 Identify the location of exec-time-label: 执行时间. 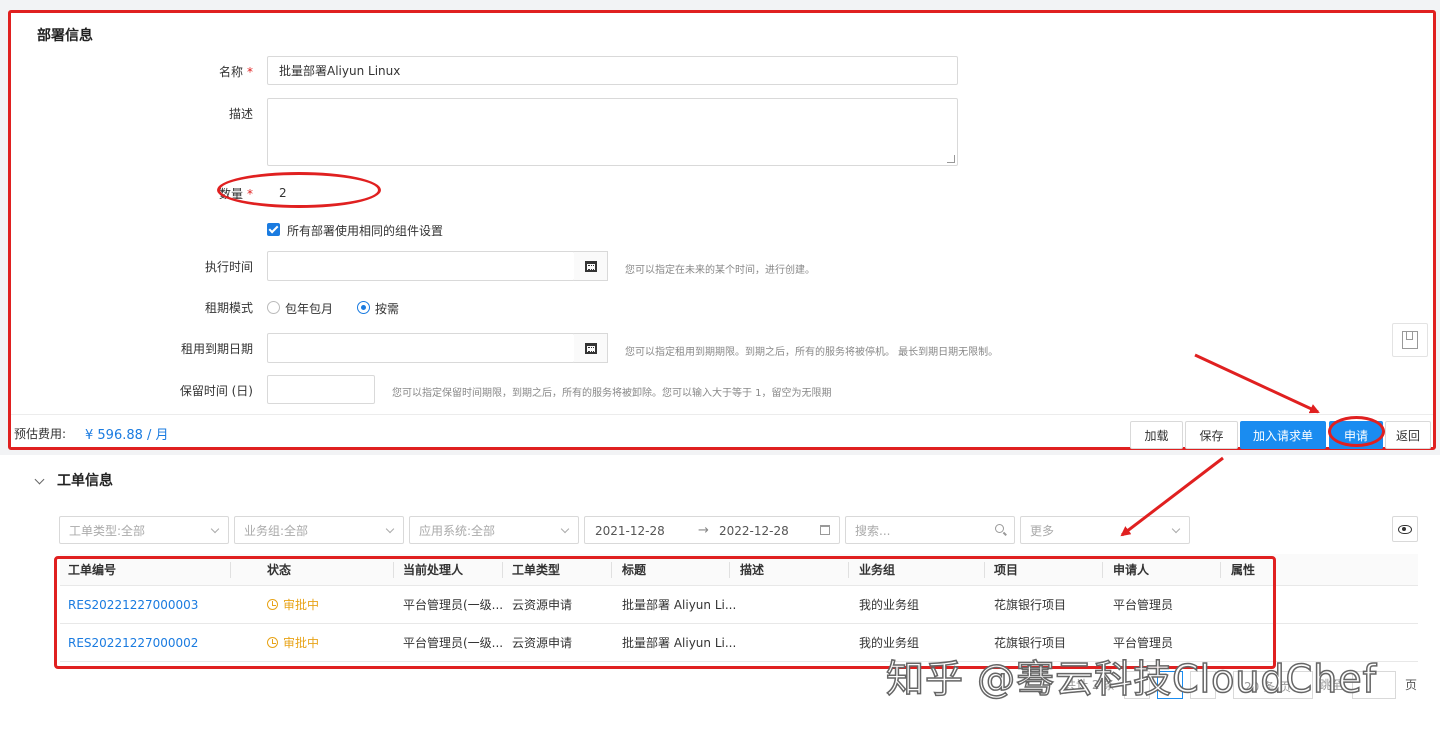
(228, 267).